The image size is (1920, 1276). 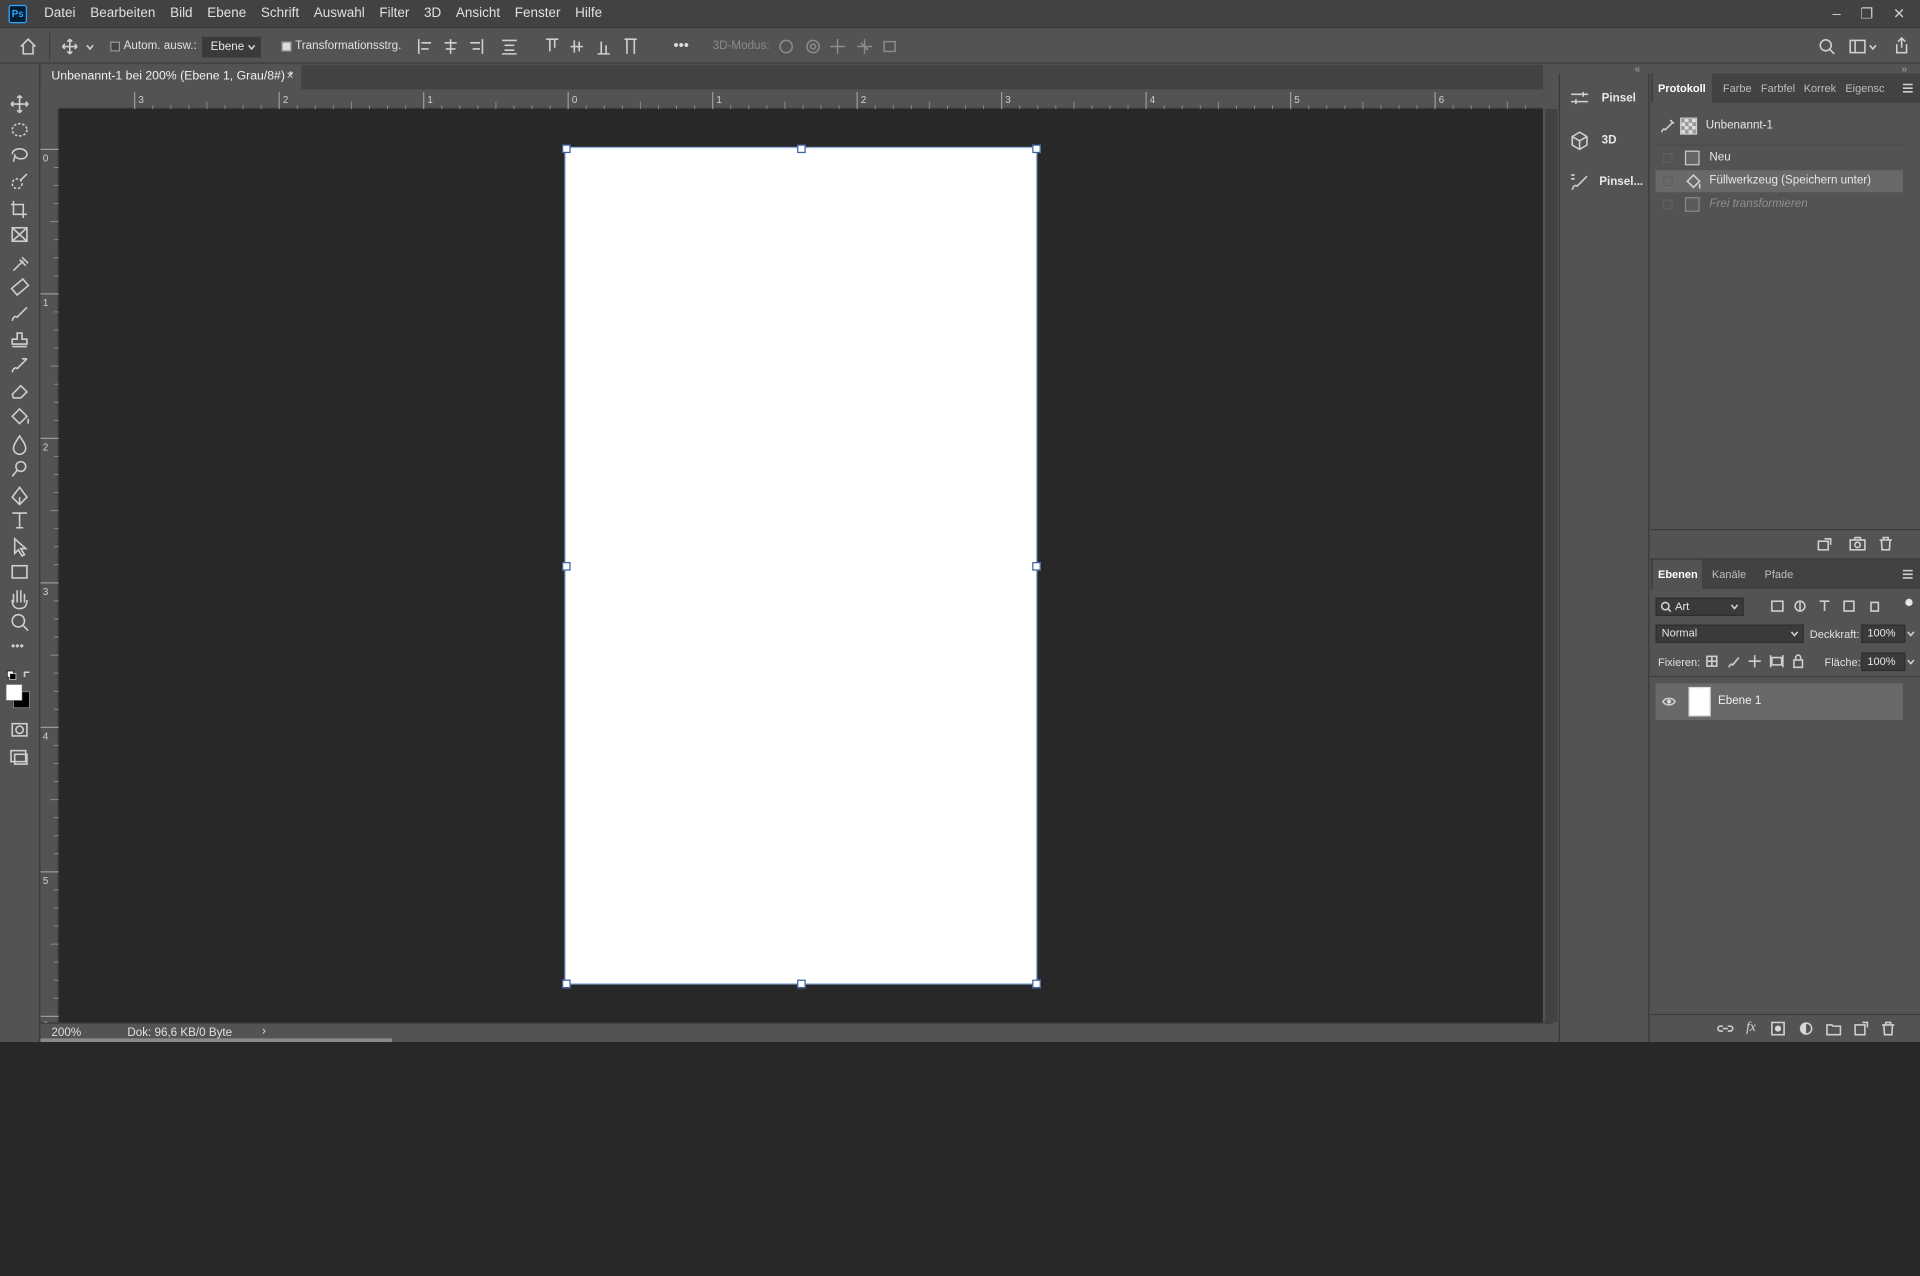 I want to click on ps-logo: Ps, so click(x=17, y=13).